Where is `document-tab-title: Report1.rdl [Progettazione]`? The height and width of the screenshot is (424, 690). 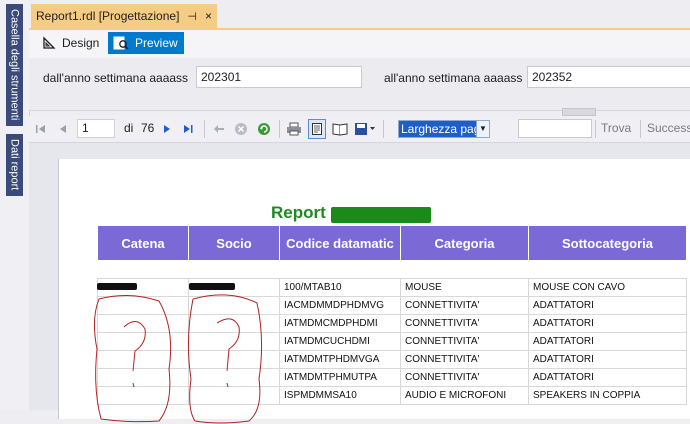 document-tab-title: Report1.rdl [Progettazione] is located at coordinates (108, 16).